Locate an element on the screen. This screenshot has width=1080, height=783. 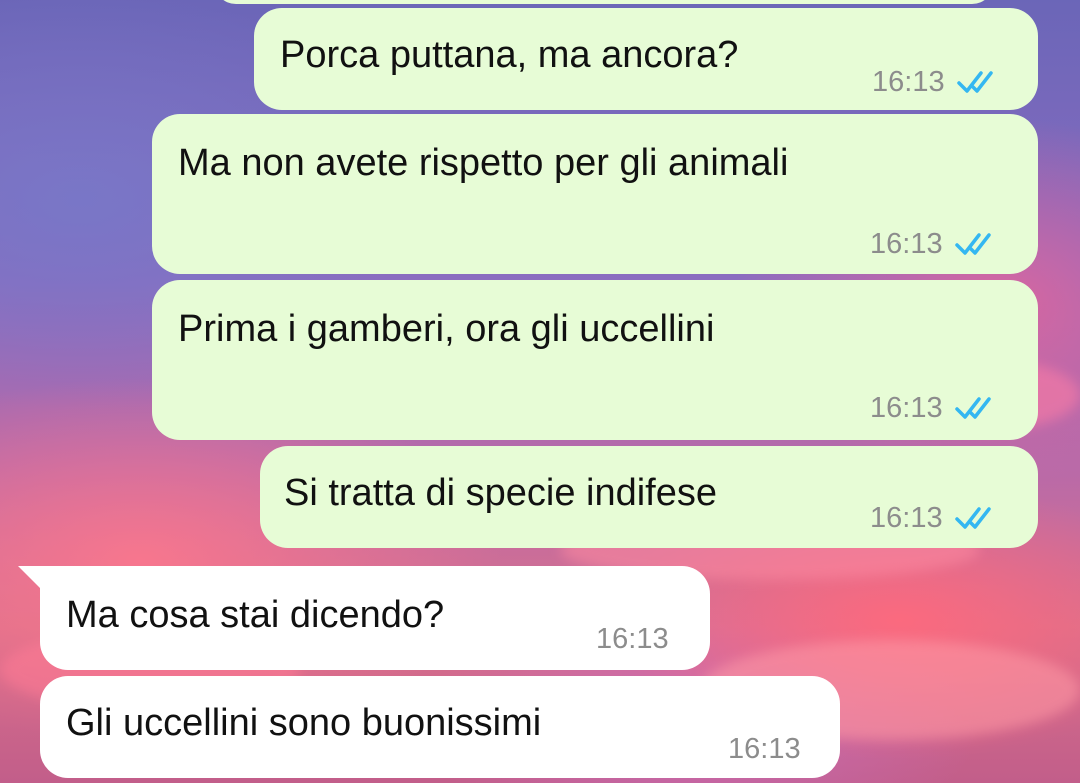
message-bubble-incoming: Ma cosa stai dicendo? 16:13 is located at coordinates (375, 618).